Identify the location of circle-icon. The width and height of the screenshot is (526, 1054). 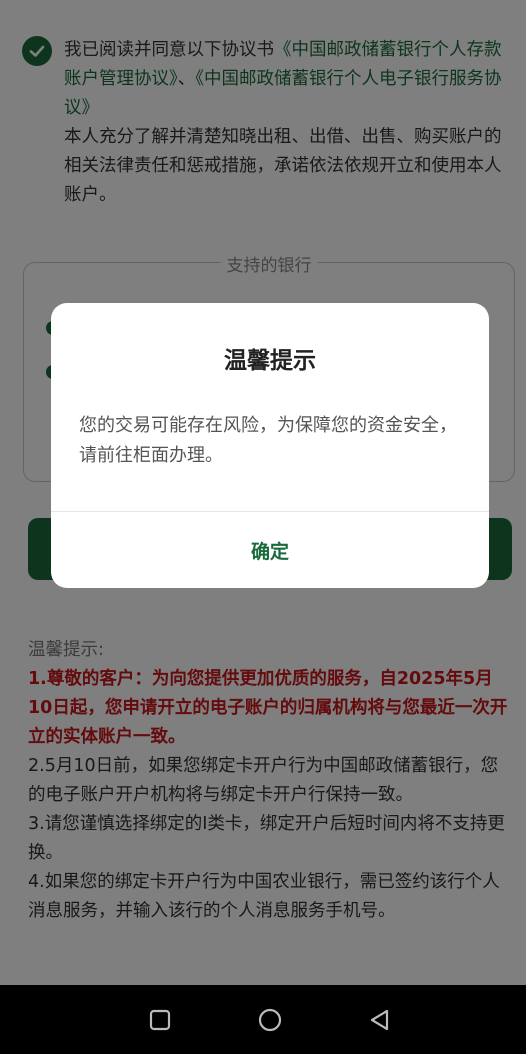
(270, 1020).